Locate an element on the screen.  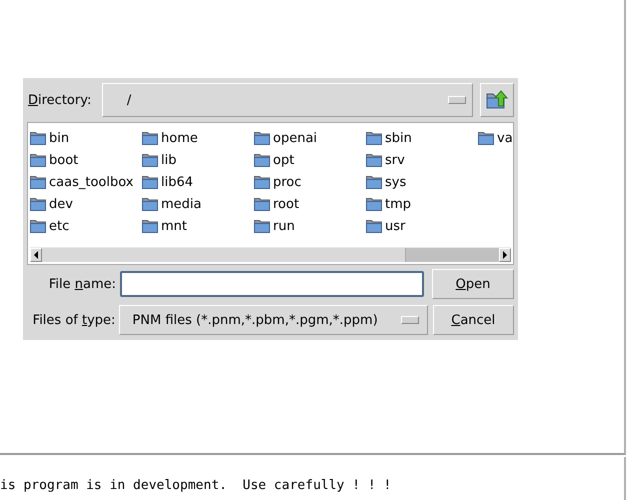
folder-name: home is located at coordinates (179, 138).